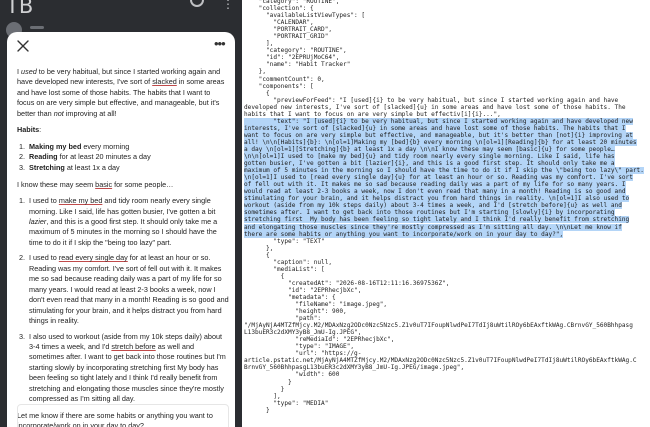 This screenshot has width=650, height=427. Describe the element at coordinates (288, 262) in the screenshot. I see `json-line: "caption": null,` at that location.